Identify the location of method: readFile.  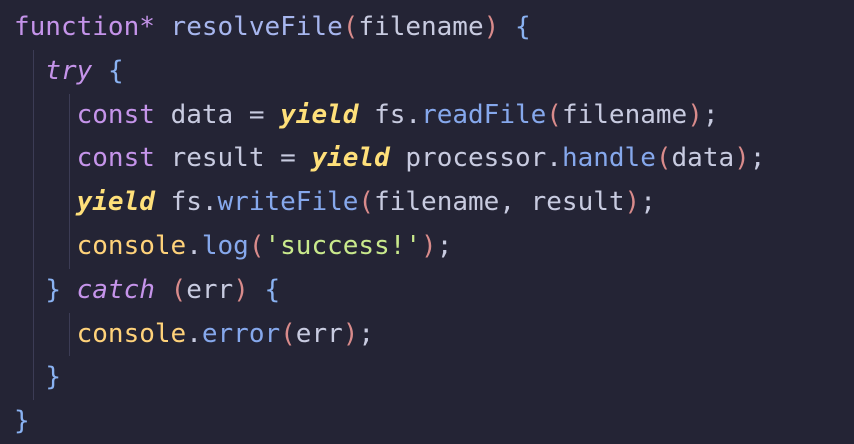
(484, 114).